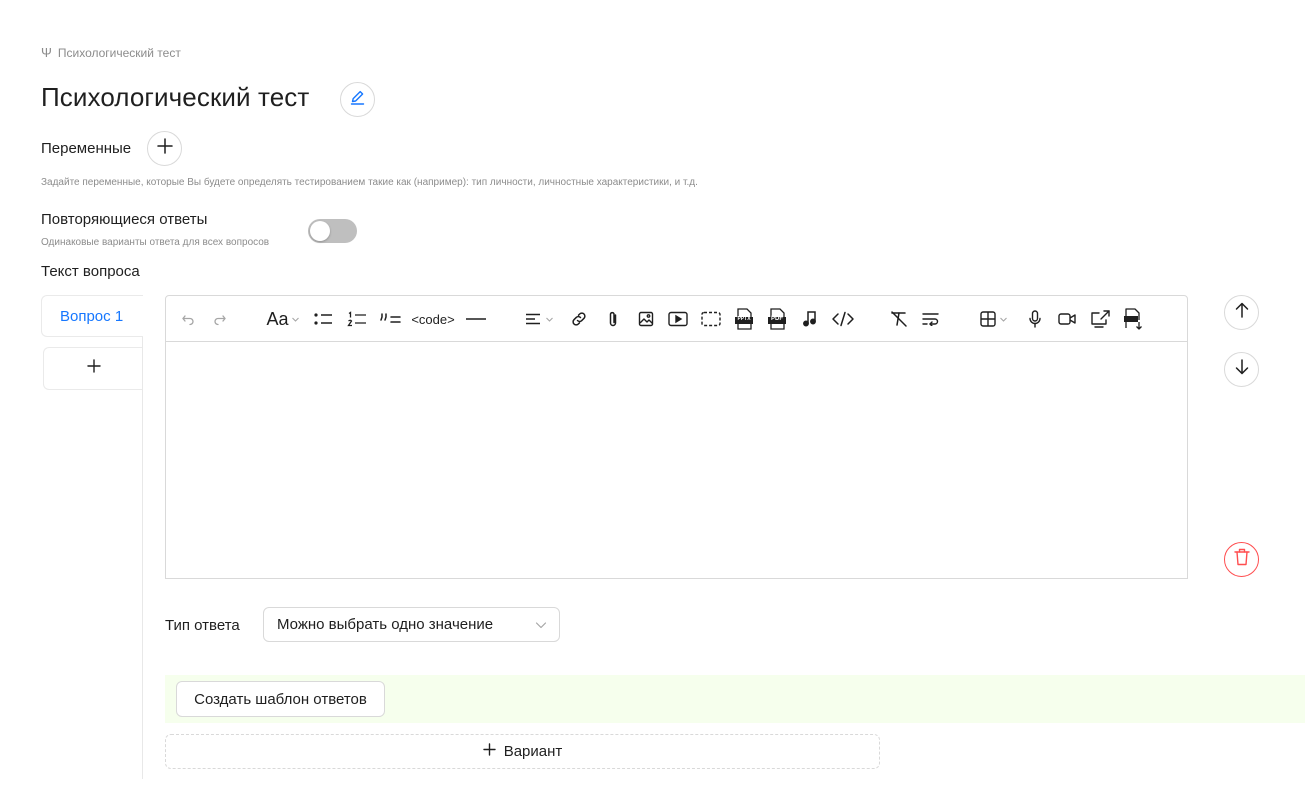  Describe the element at coordinates (124, 219) in the screenshot. I see `repeat-answers-label: Повторяющиеся ответы` at that location.